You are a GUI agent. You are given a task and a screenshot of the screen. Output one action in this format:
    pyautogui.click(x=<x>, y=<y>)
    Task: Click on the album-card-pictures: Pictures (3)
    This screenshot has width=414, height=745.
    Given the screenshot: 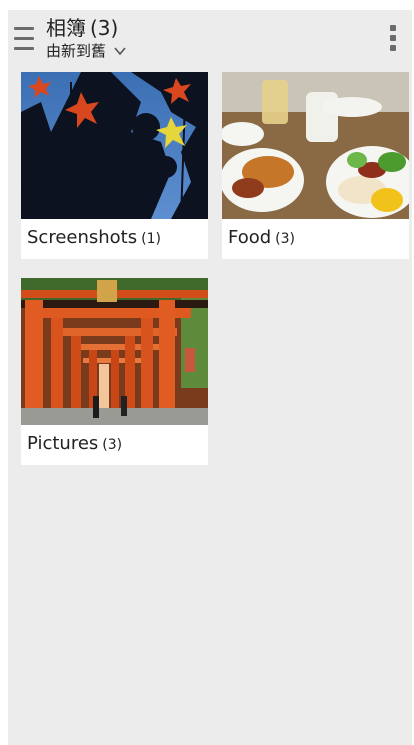 What is the action you would take?
    pyautogui.click(x=114, y=371)
    